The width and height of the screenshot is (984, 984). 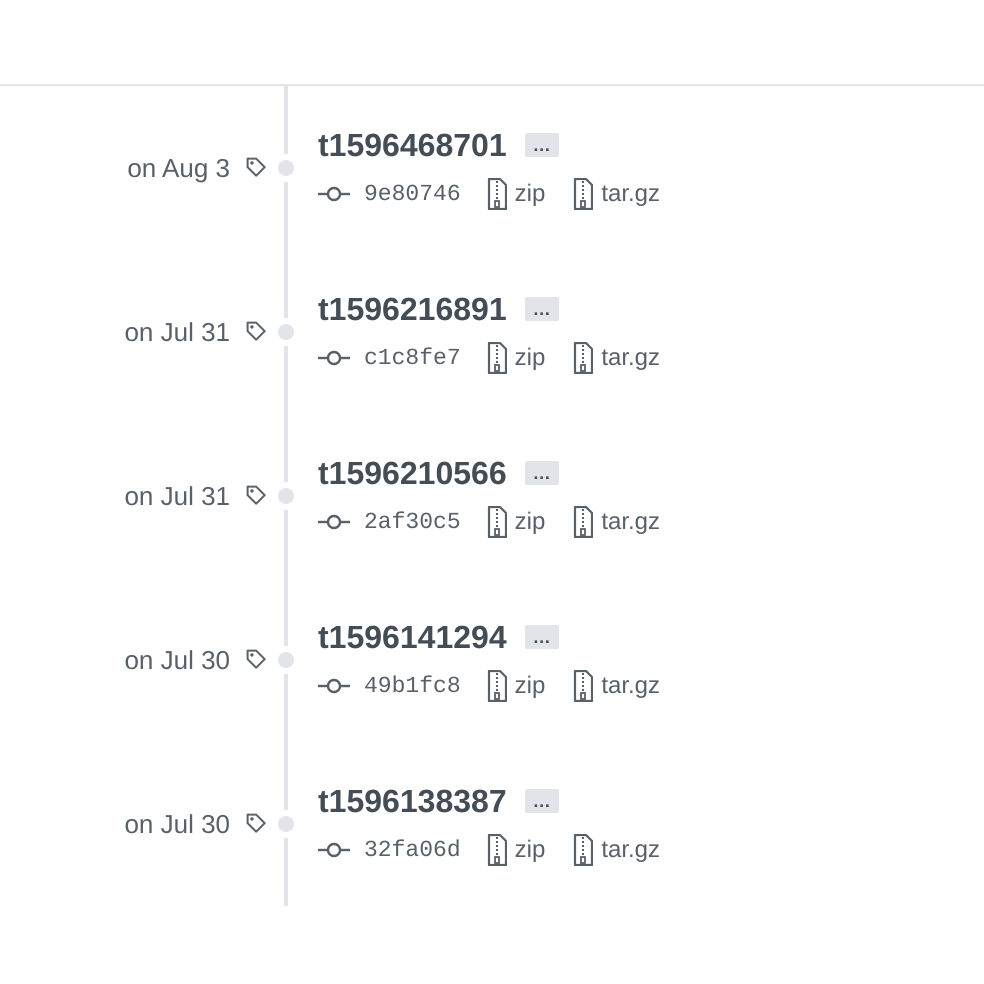 I want to click on tag-name-link: t1596210566, so click(x=412, y=473).